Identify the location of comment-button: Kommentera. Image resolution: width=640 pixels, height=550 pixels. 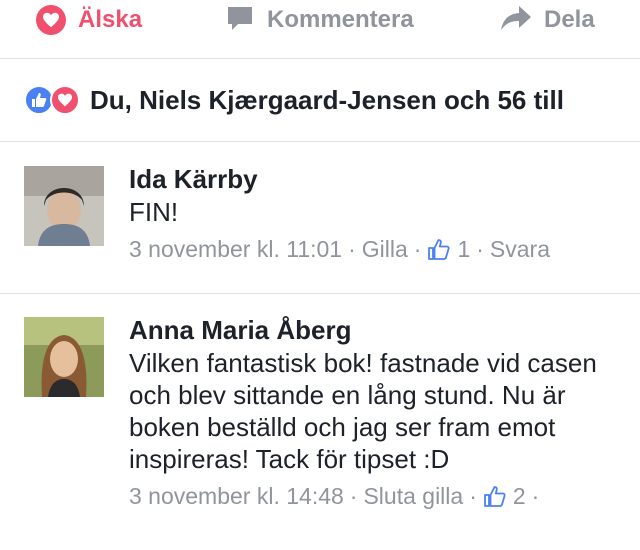
(319, 20).